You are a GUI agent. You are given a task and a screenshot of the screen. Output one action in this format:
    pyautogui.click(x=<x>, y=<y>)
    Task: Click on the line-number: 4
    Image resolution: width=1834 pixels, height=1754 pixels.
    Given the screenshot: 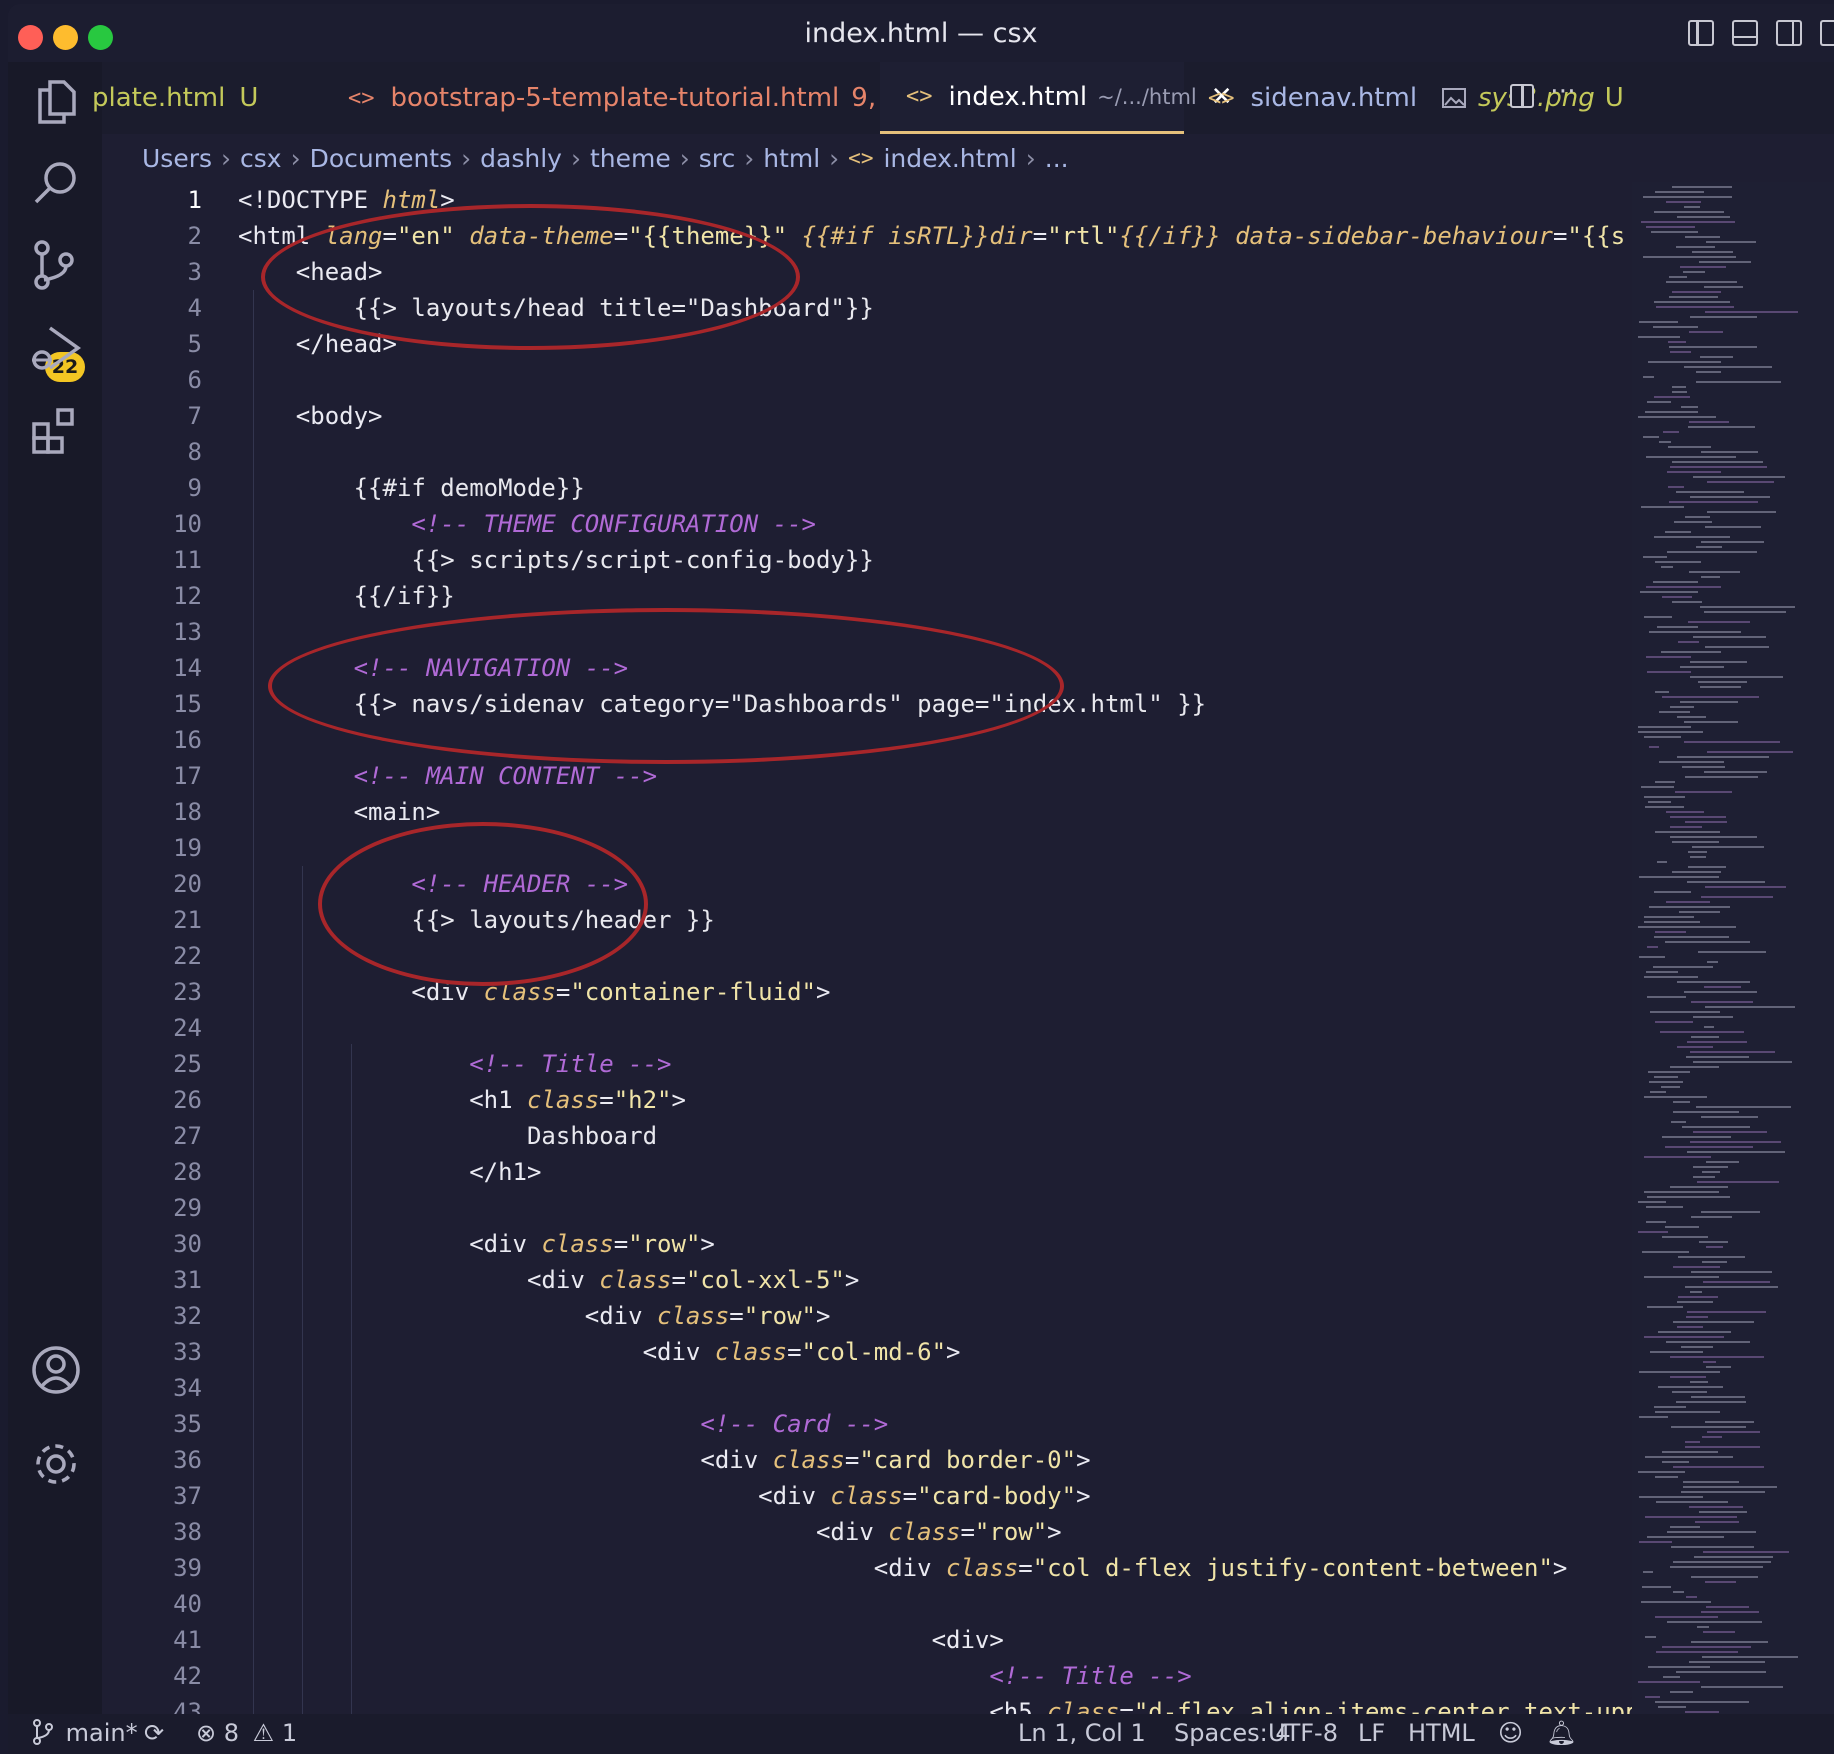 What is the action you would take?
    pyautogui.click(x=194, y=308)
    